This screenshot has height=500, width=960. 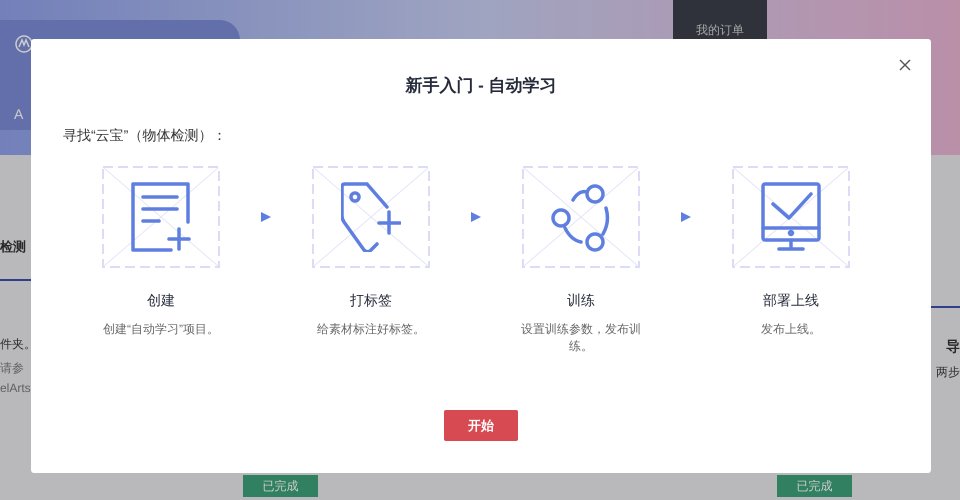 What do you see at coordinates (371, 300) in the screenshot?
I see `step-title: 打标签` at bounding box center [371, 300].